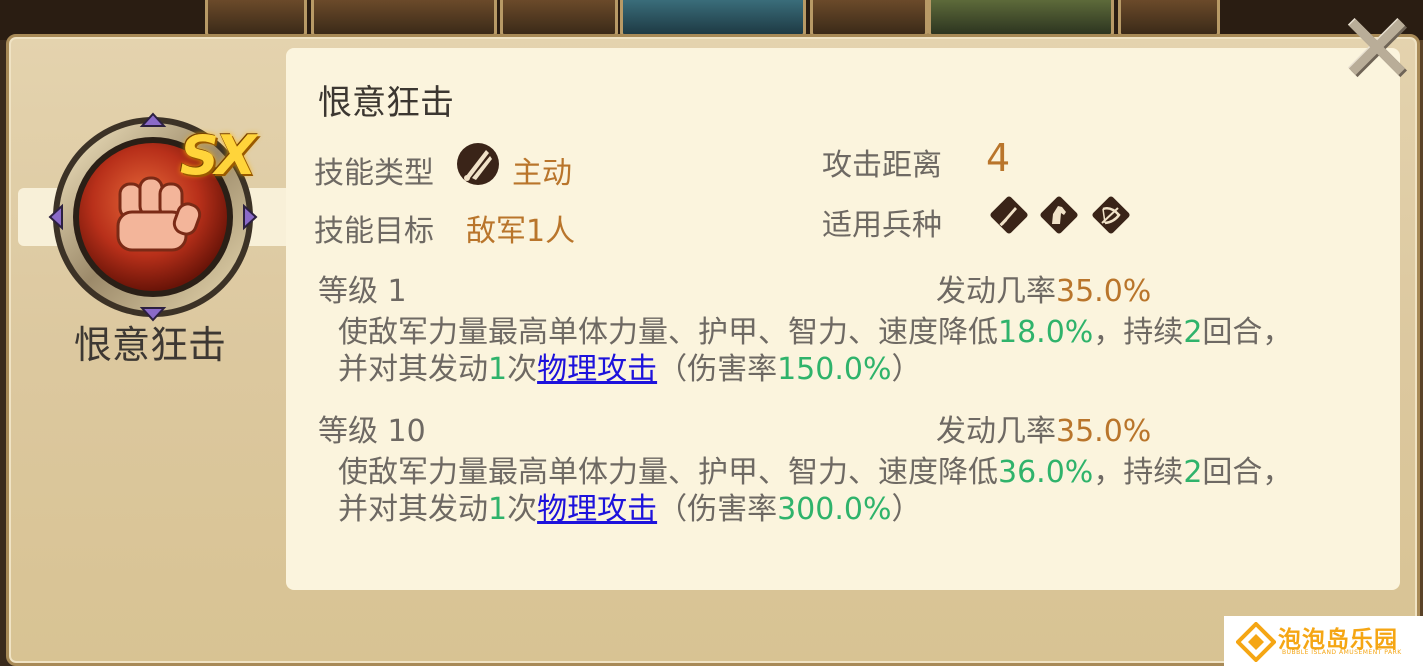 The width and height of the screenshot is (1423, 666). Describe the element at coordinates (386, 103) in the screenshot. I see `skill-title: 恨意狂击` at that location.